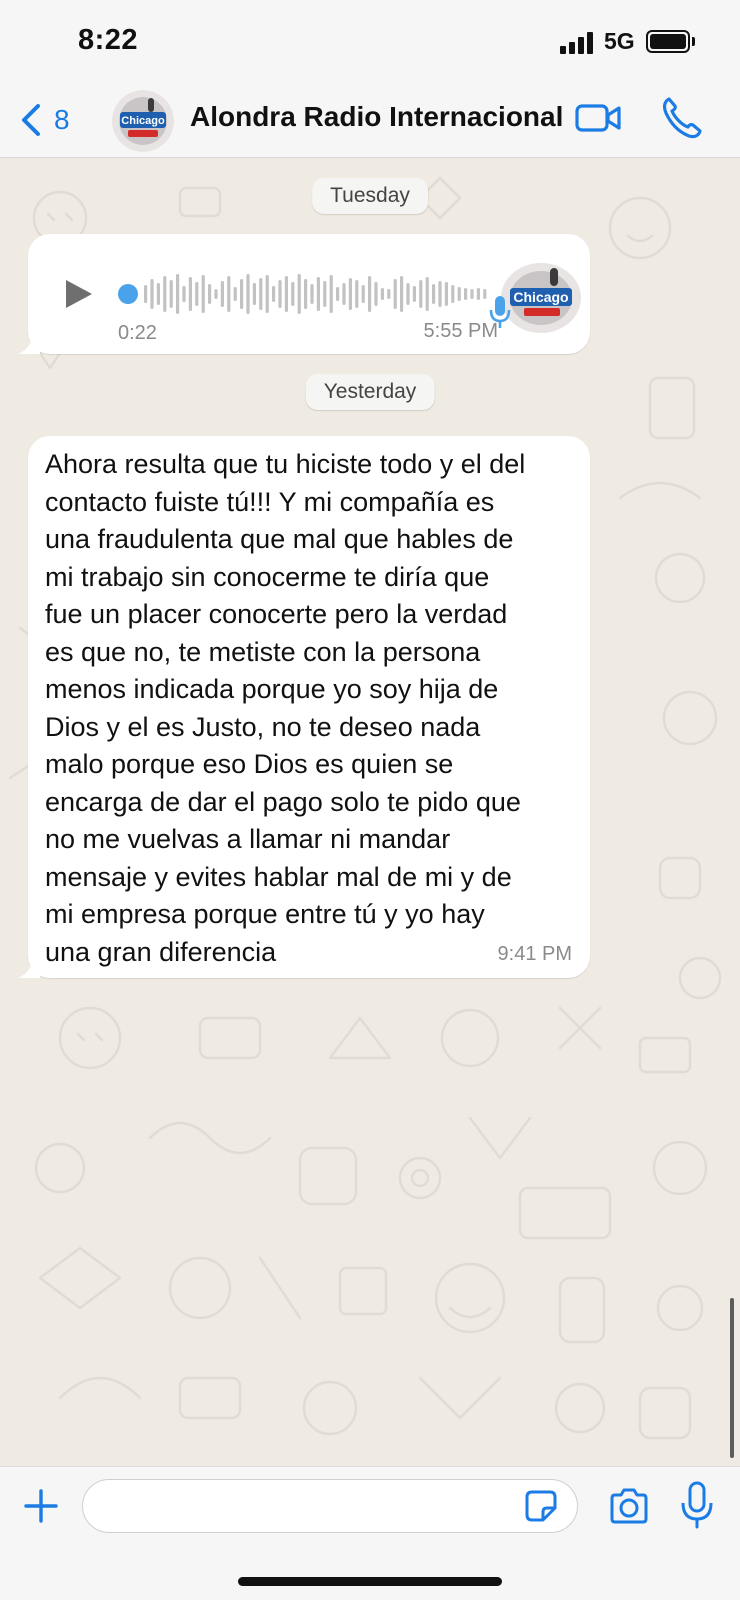 The width and height of the screenshot is (740, 1600). I want to click on chat-header: 8 Chicago Alondra Radio Internacional, so click(370, 121).